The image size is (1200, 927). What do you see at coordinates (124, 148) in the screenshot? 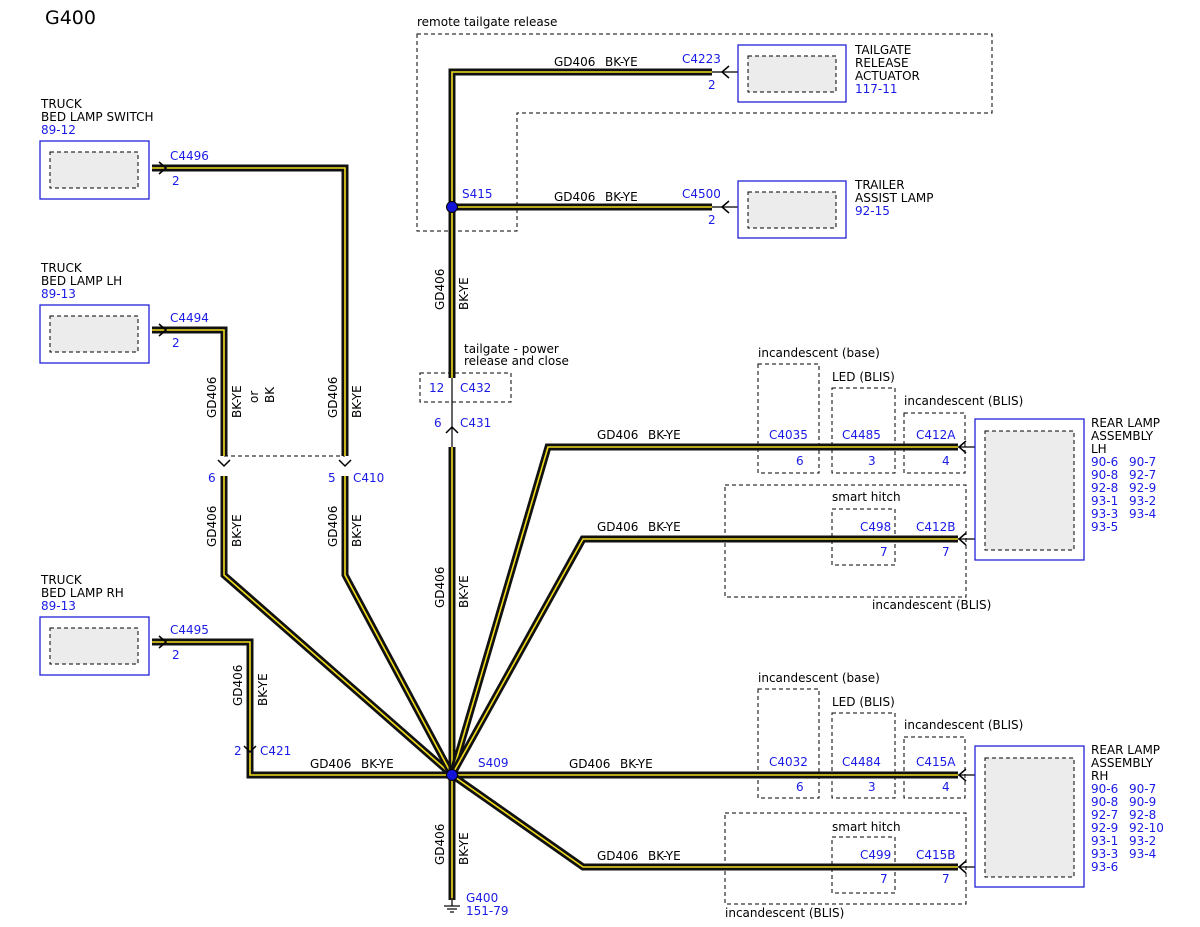
I see `component-bed-lamp-switch: TRUCK BED LAMP SWITCH 89-12 C4496 2` at bounding box center [124, 148].